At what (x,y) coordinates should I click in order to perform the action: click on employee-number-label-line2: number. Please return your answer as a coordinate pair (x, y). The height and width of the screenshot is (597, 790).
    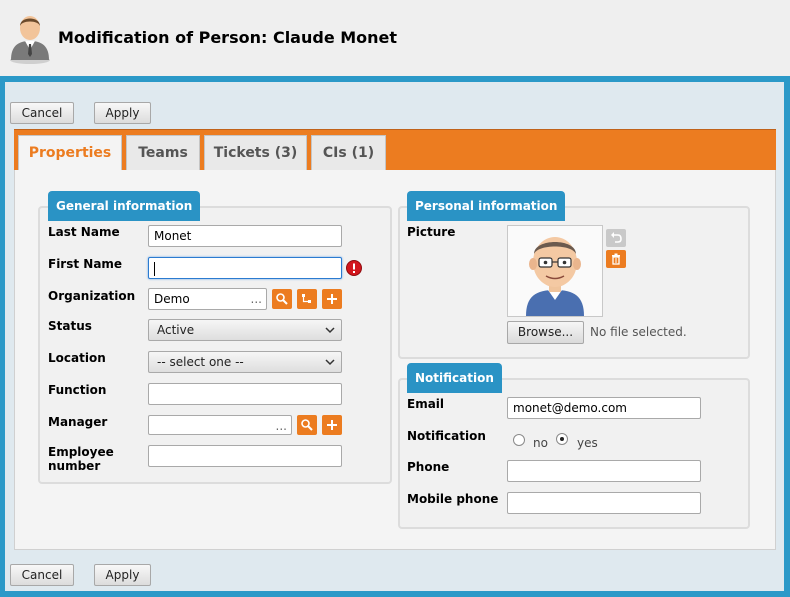
    Looking at the image, I should click on (74, 466).